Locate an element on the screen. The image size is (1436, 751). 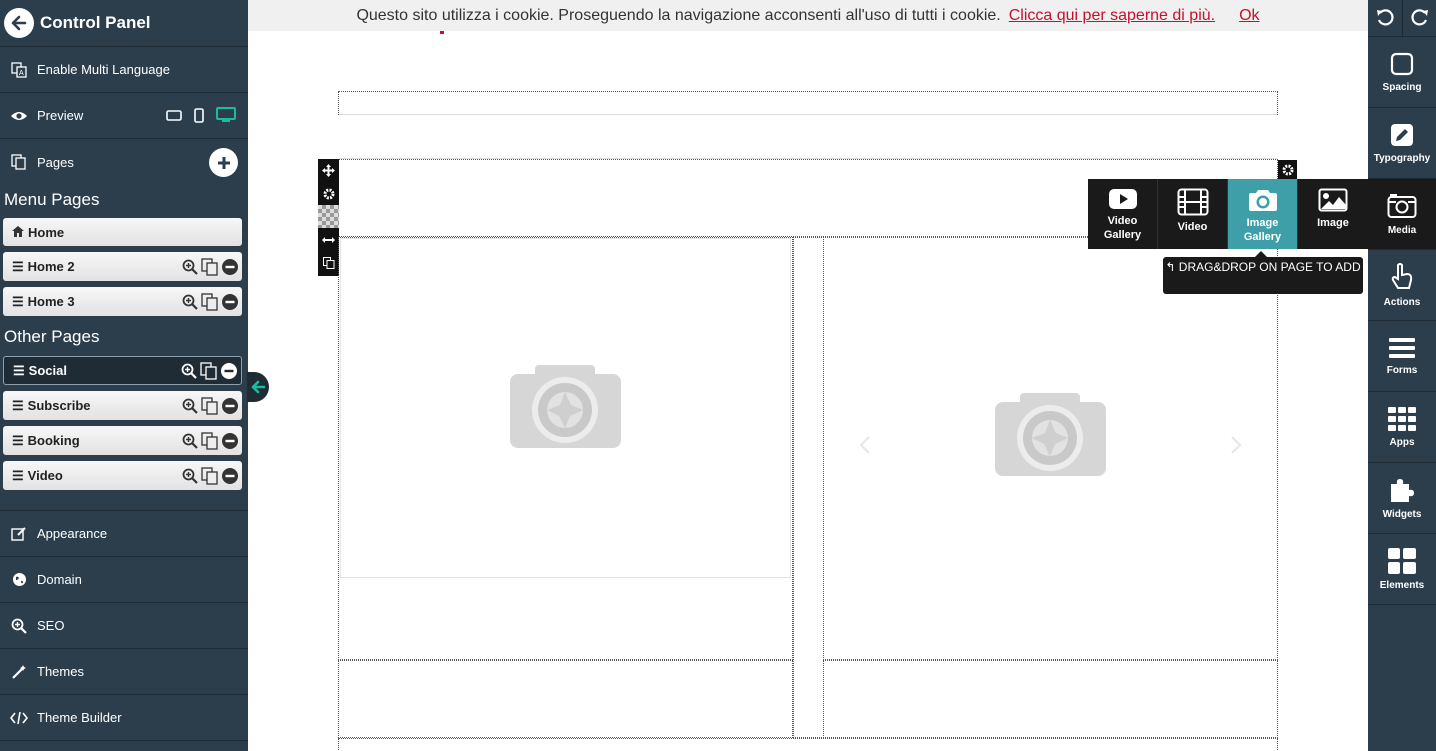
sidebar-item-appearance: Appearance is located at coordinates (124, 534).